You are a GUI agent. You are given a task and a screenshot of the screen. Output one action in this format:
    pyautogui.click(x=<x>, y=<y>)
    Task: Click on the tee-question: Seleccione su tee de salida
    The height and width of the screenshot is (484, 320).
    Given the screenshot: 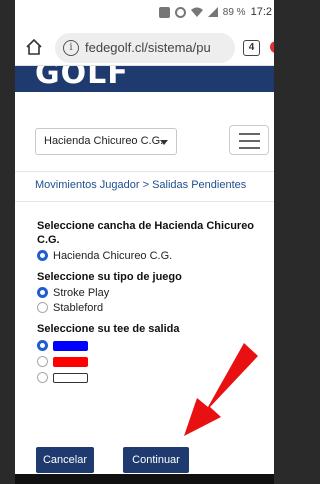 What is the action you would take?
    pyautogui.click(x=108, y=329)
    